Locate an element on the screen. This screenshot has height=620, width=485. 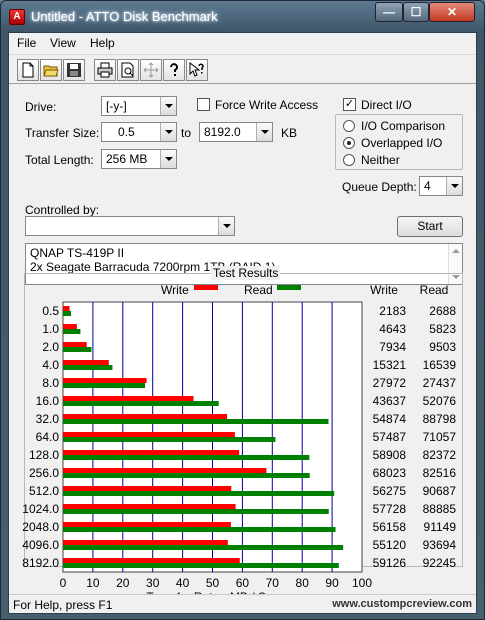
write-value-label: 27972 is located at coordinates (390, 383).